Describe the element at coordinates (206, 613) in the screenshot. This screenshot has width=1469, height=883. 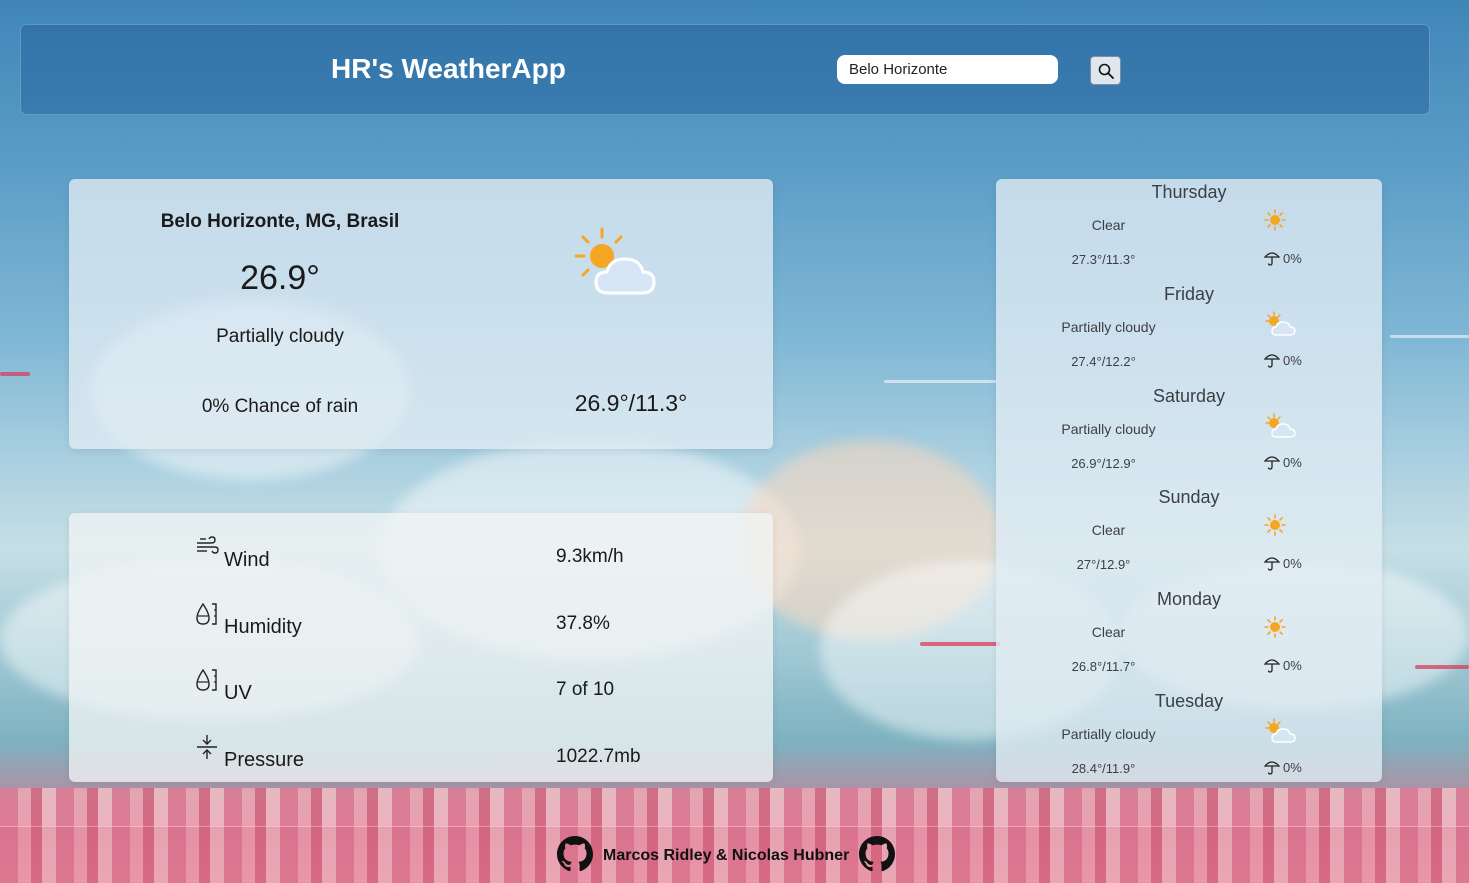
I see `humidity-icon` at that location.